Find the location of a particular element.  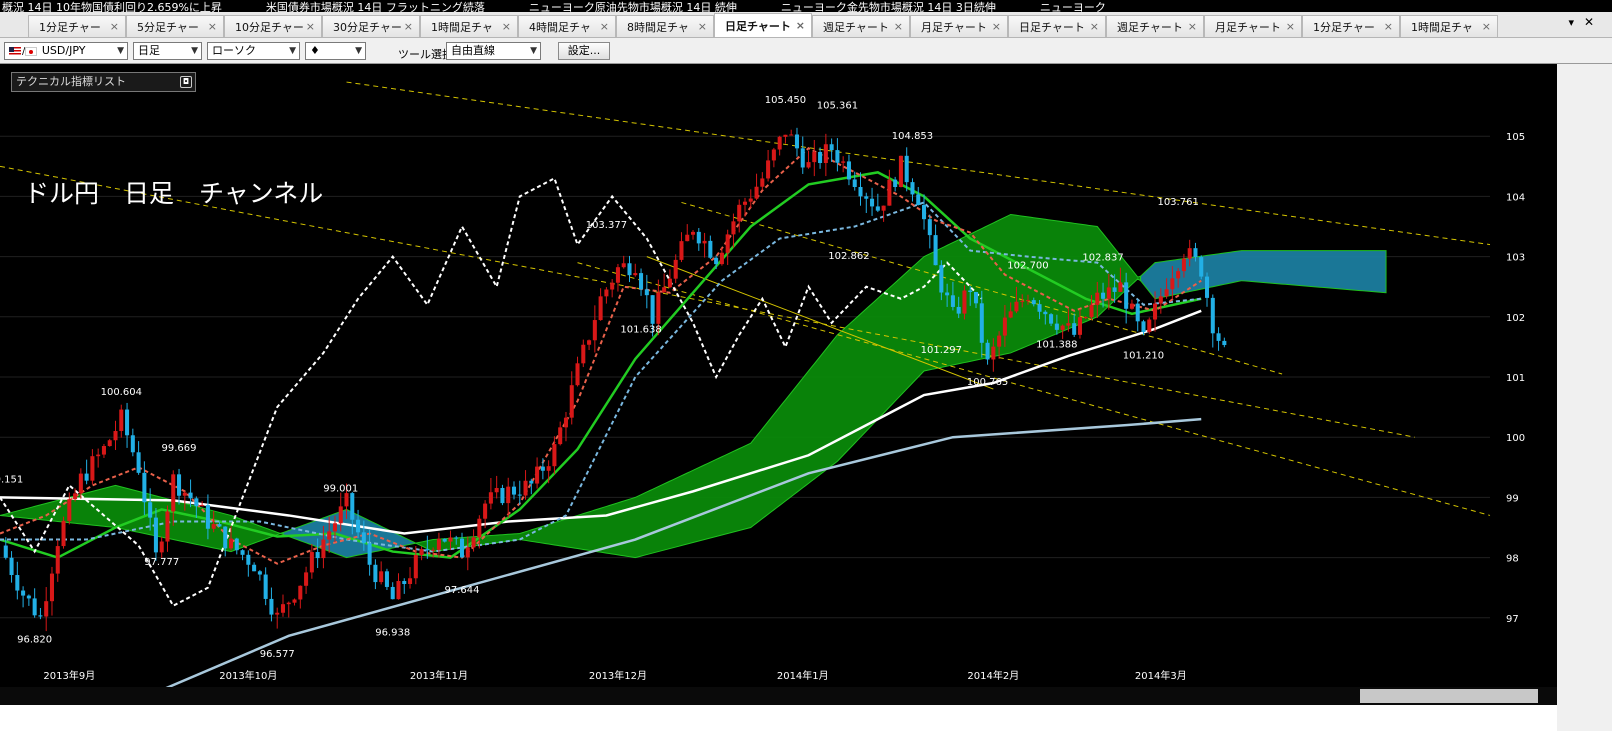

currency-pair-select: / USD/JPY ▼ is located at coordinates (66, 51).